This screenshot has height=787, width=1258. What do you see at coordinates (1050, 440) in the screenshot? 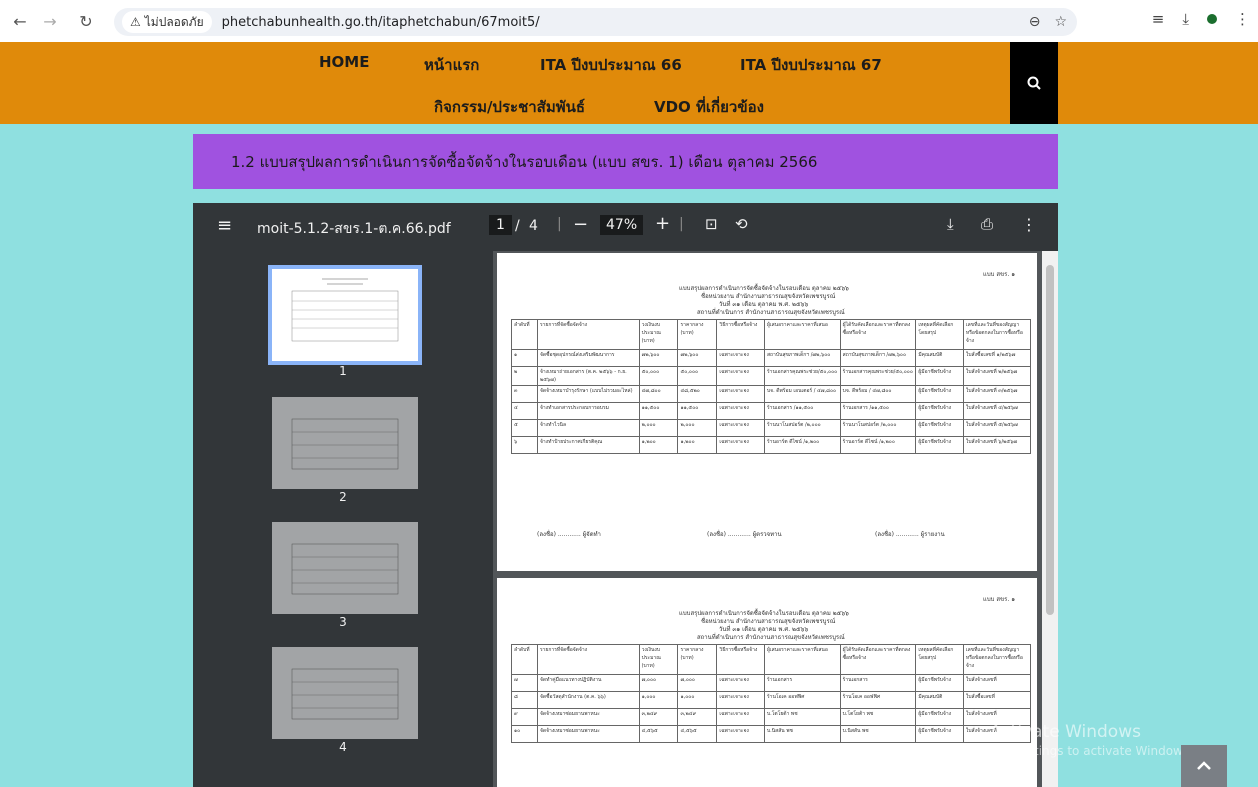
I see `pdf-scrollbar-thumb` at bounding box center [1050, 440].